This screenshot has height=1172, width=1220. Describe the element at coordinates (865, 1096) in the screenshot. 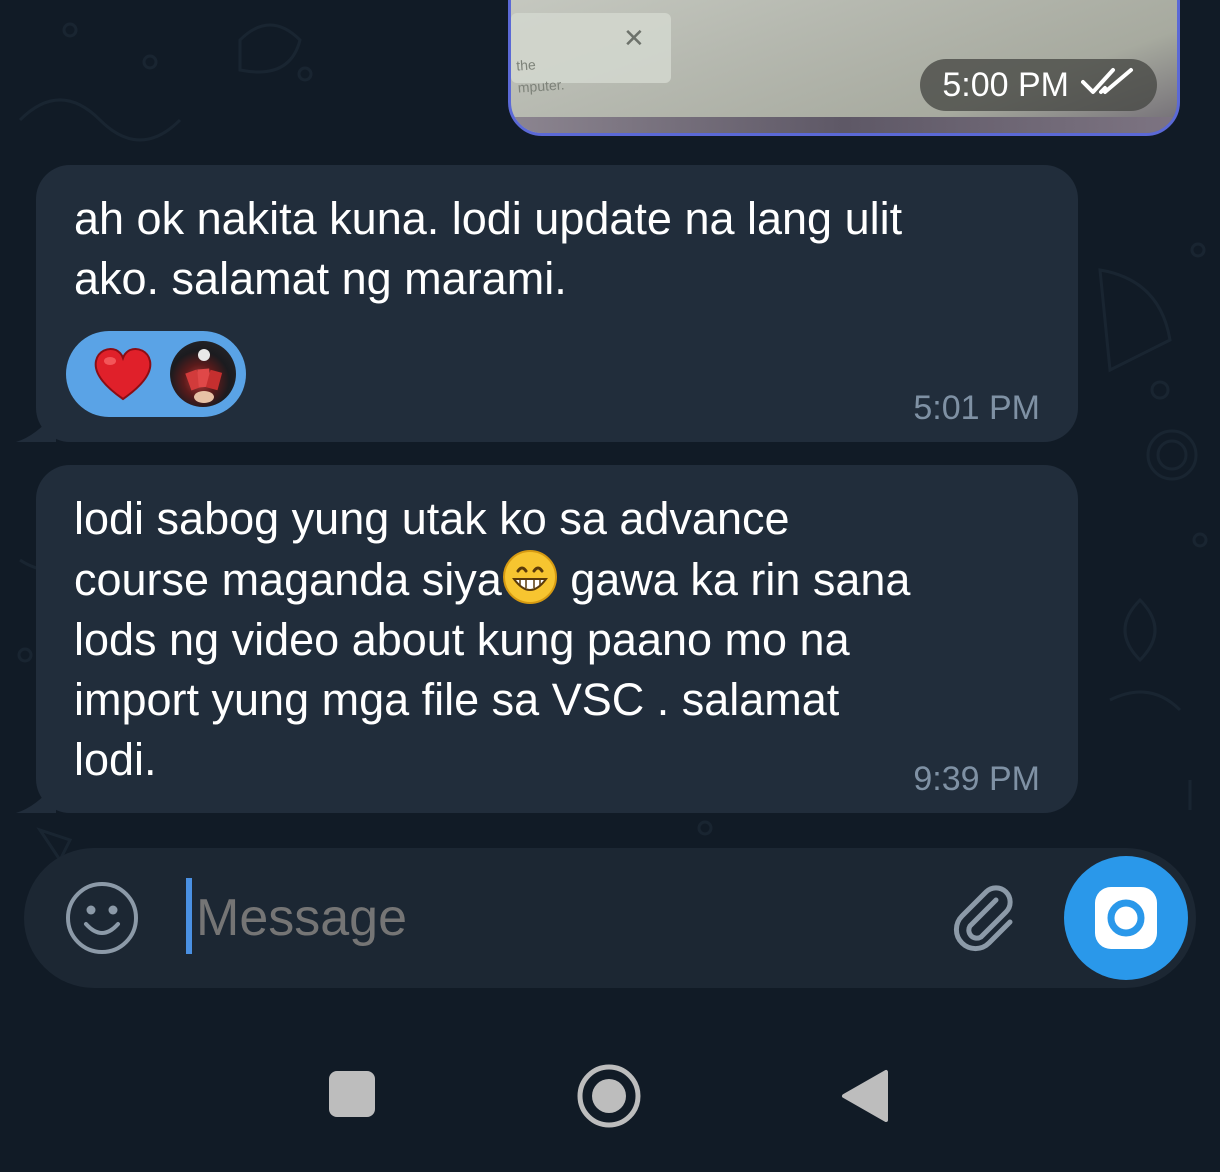

I see `back-button` at that location.